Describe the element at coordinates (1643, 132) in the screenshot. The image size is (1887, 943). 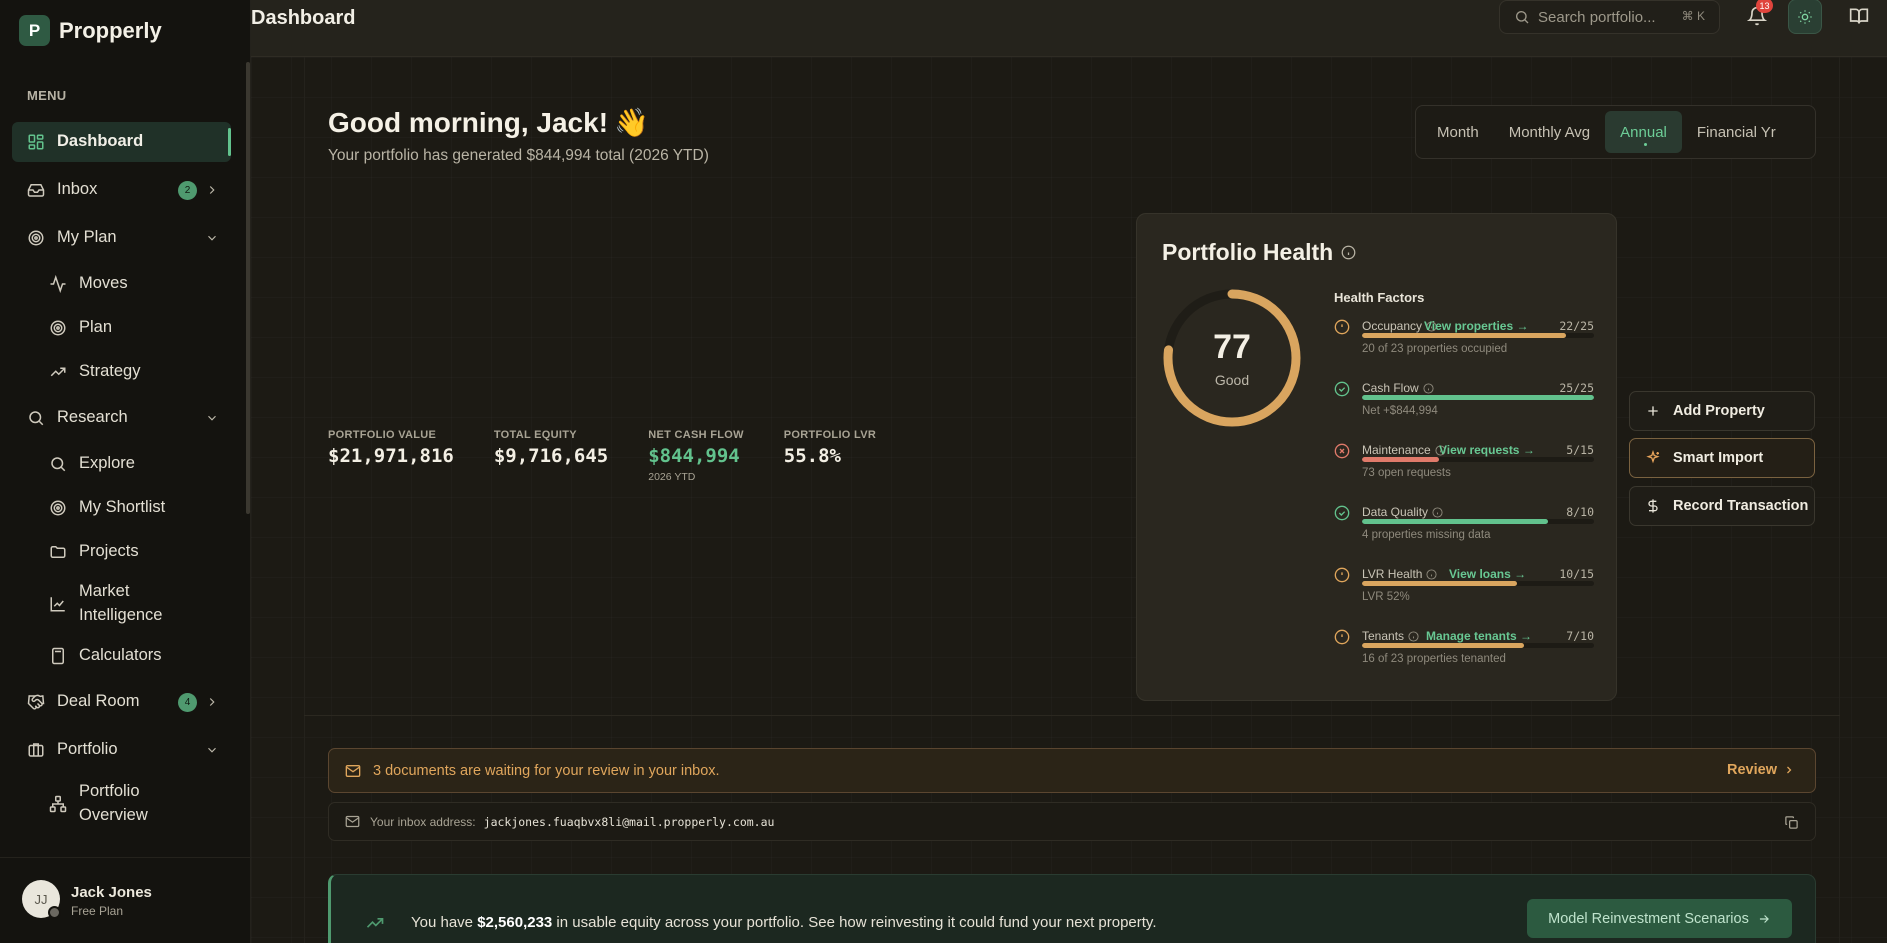
I see `tab-annual: Annual` at that location.